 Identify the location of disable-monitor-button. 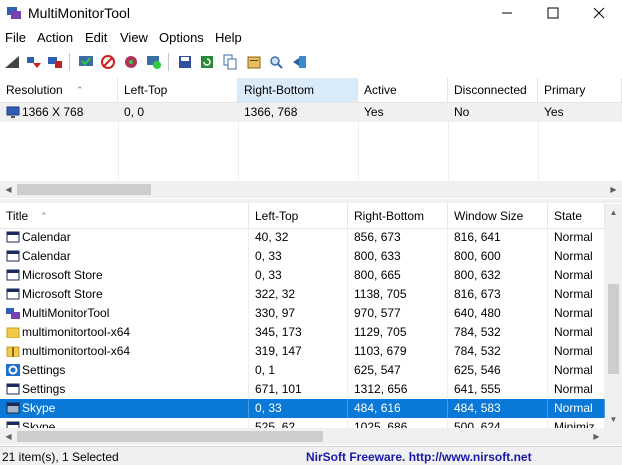
(55, 62).